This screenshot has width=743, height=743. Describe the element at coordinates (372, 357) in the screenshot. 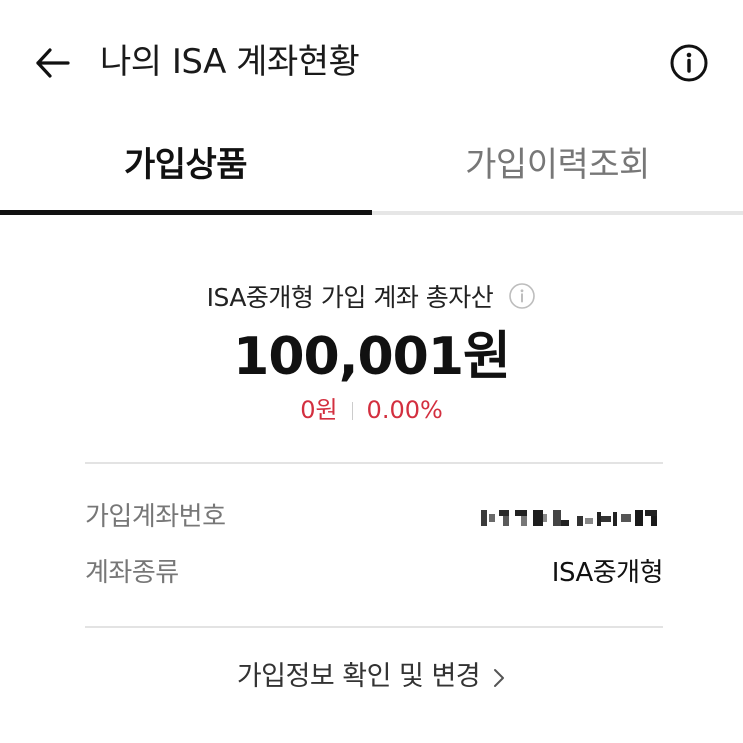

I see `total-asset-amount: 100,001원` at that location.